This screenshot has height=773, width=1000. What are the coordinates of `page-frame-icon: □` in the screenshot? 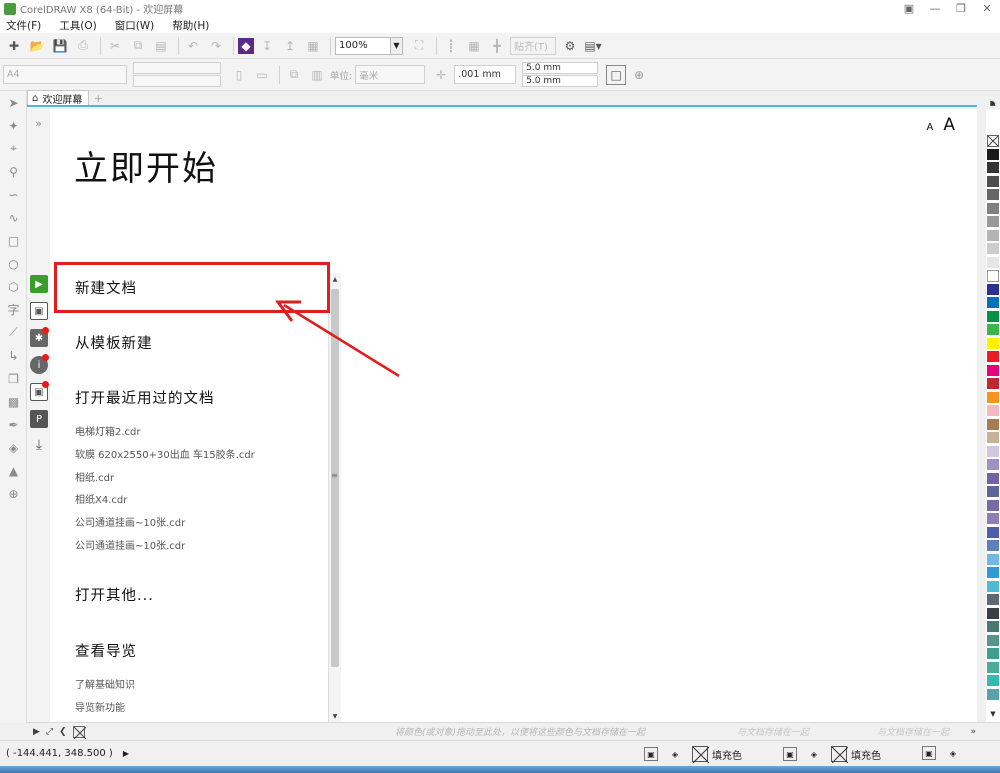 It's located at (616, 74).